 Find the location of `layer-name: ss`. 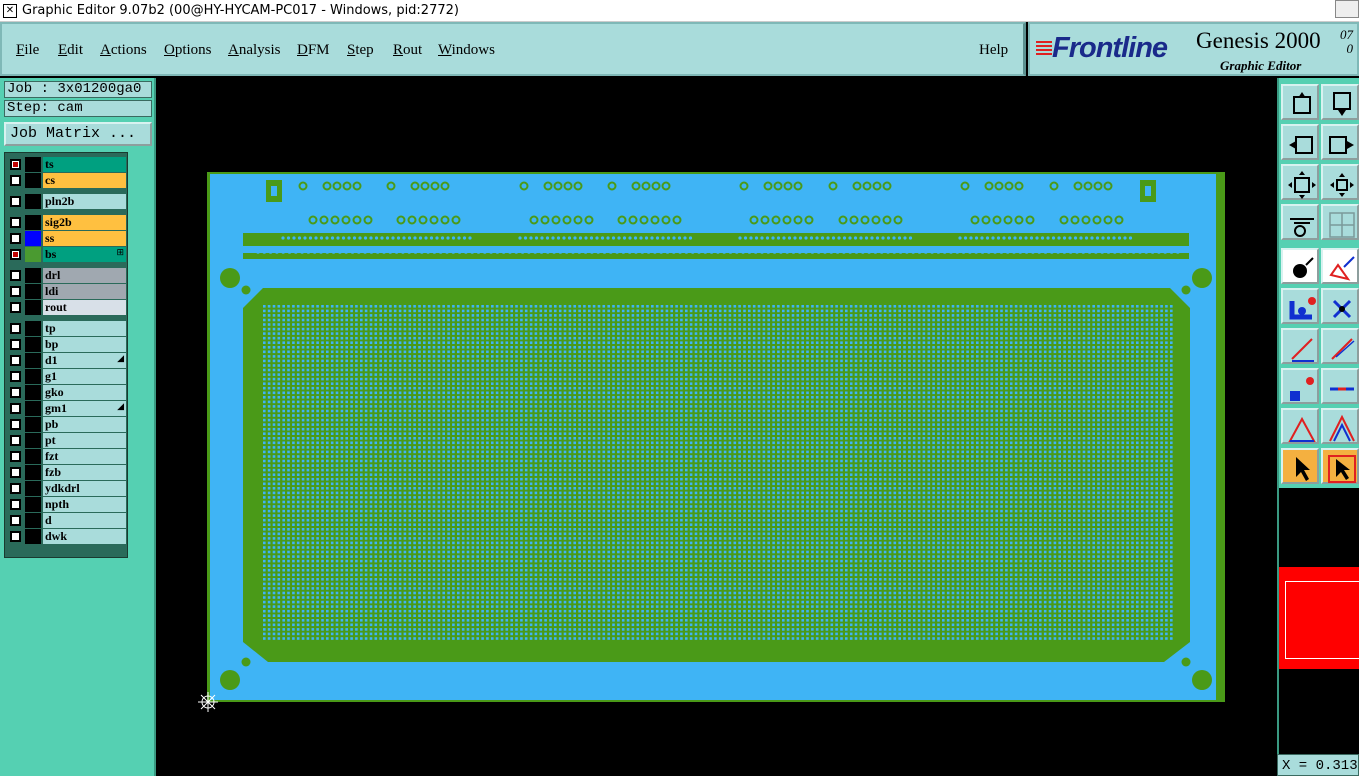

layer-name: ss is located at coordinates (84, 238).